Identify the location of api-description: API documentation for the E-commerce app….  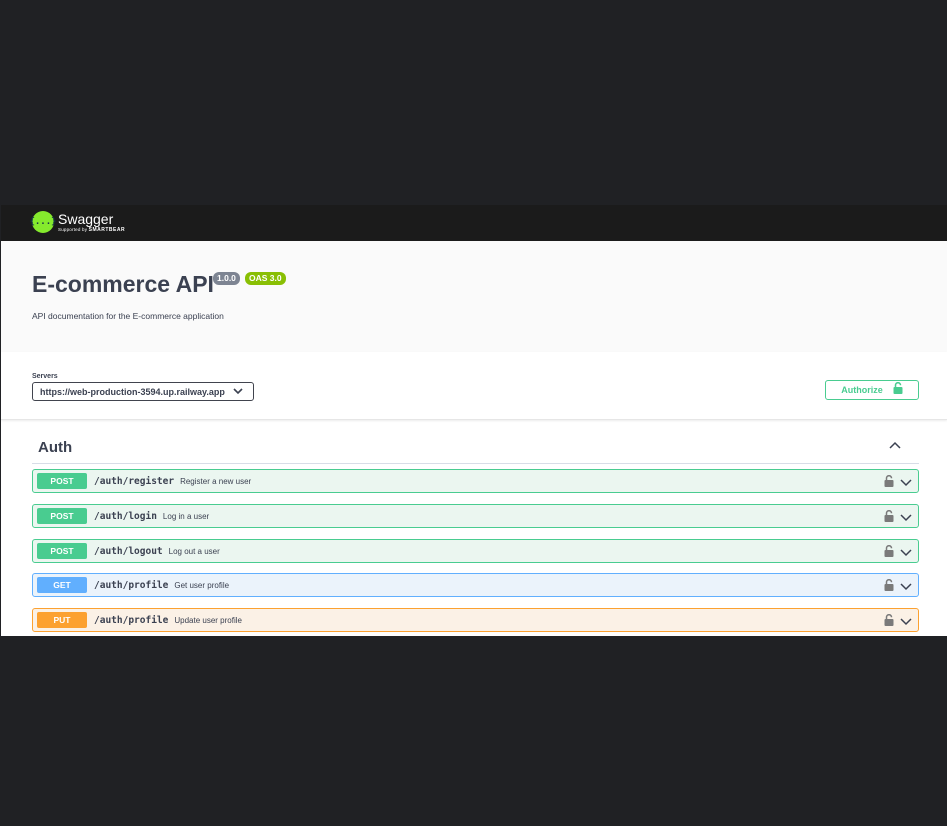
(128, 316).